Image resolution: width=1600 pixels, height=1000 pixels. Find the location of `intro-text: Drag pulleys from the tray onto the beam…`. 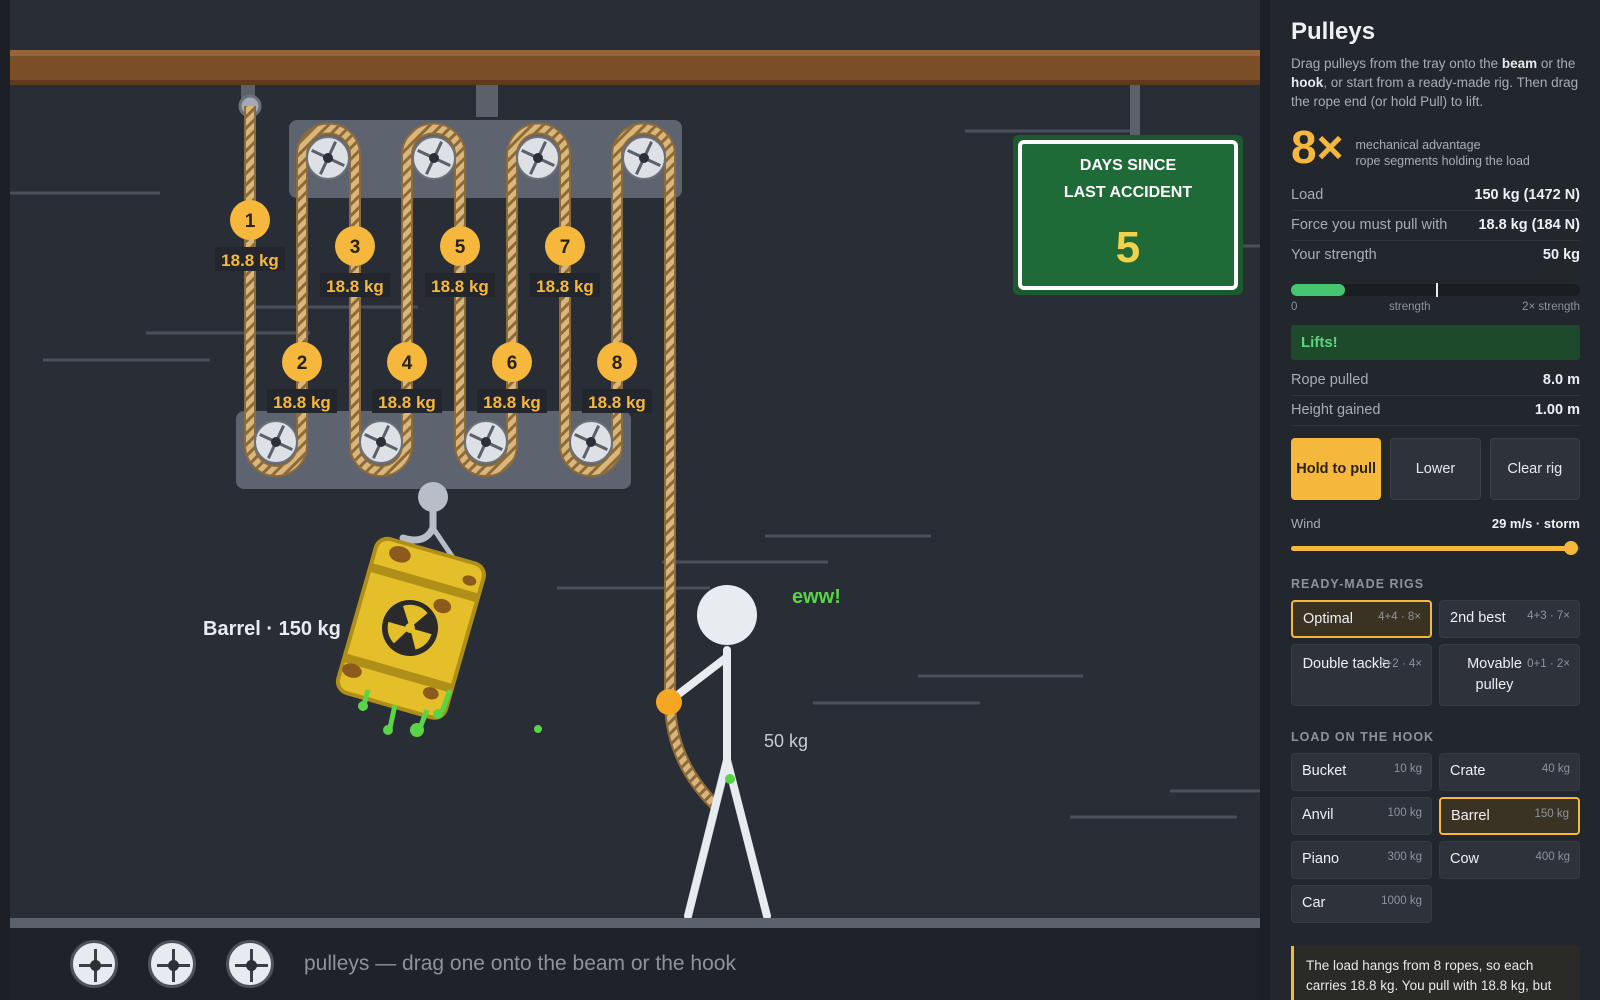

intro-text: Drag pulleys from the tray onto the beam… is located at coordinates (1435, 82).